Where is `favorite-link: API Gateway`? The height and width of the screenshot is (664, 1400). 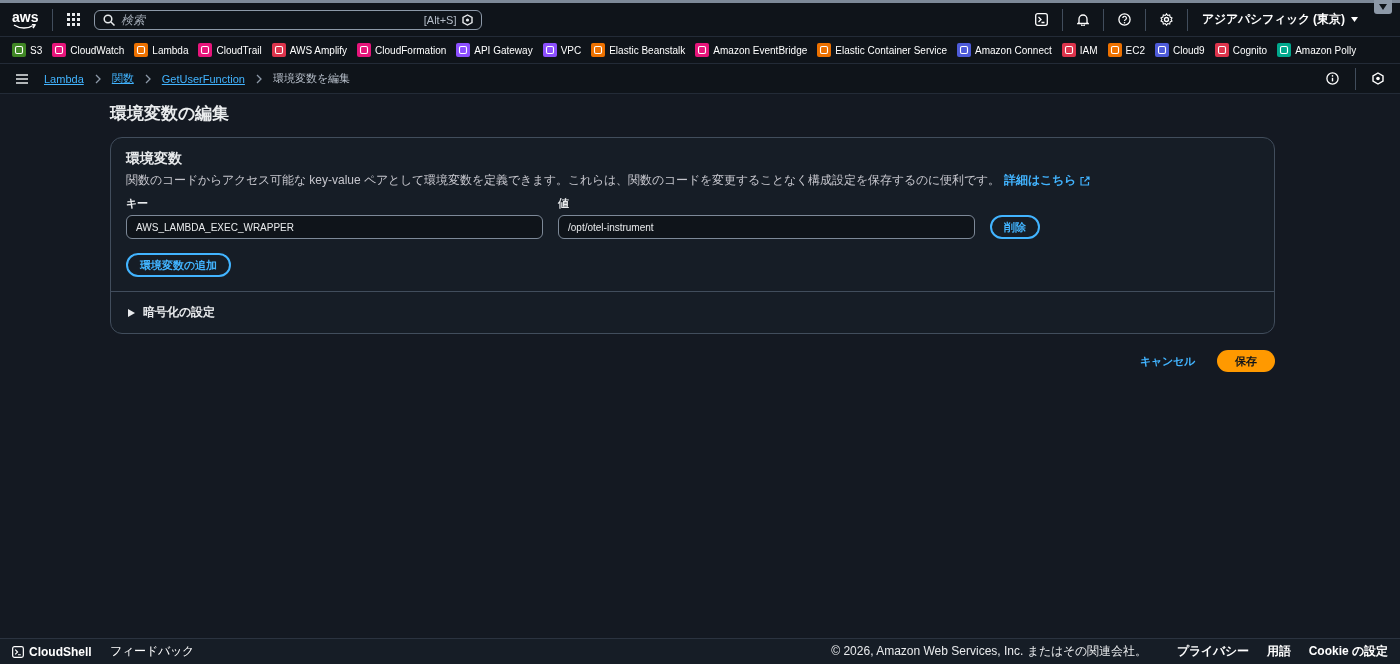
favorite-link: API Gateway is located at coordinates (494, 50).